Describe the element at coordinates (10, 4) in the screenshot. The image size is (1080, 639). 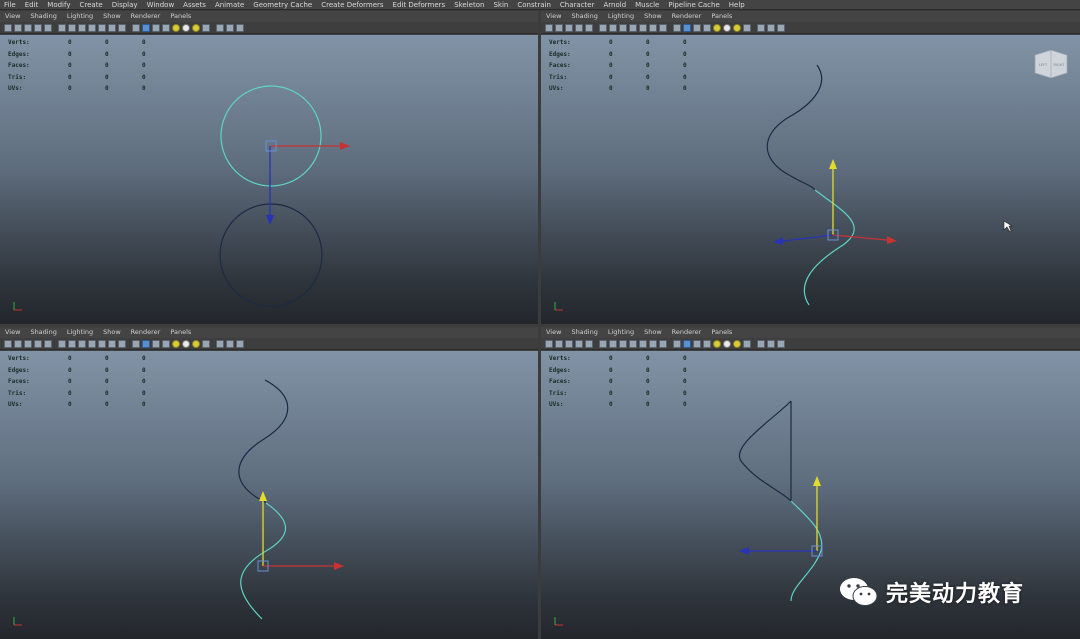
I see `menu-file: File` at that location.